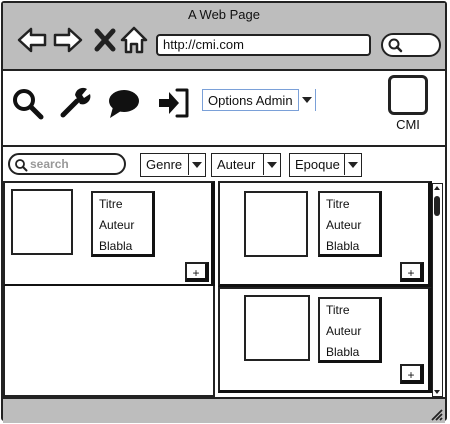  Describe the element at coordinates (437, 290) in the screenshot. I see `vertical-scrollbar` at that location.